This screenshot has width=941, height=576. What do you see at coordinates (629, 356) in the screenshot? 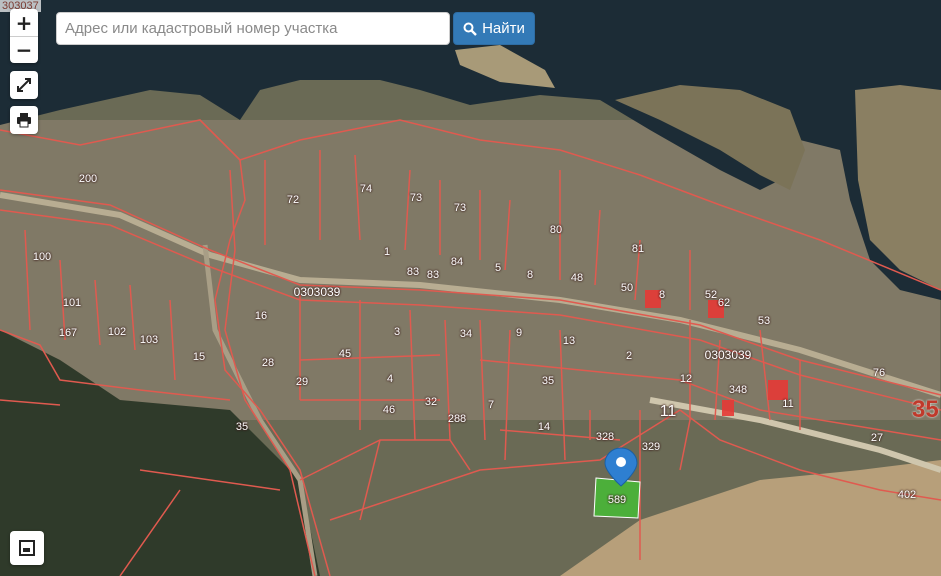
I see `plot-label: 2` at bounding box center [629, 356].